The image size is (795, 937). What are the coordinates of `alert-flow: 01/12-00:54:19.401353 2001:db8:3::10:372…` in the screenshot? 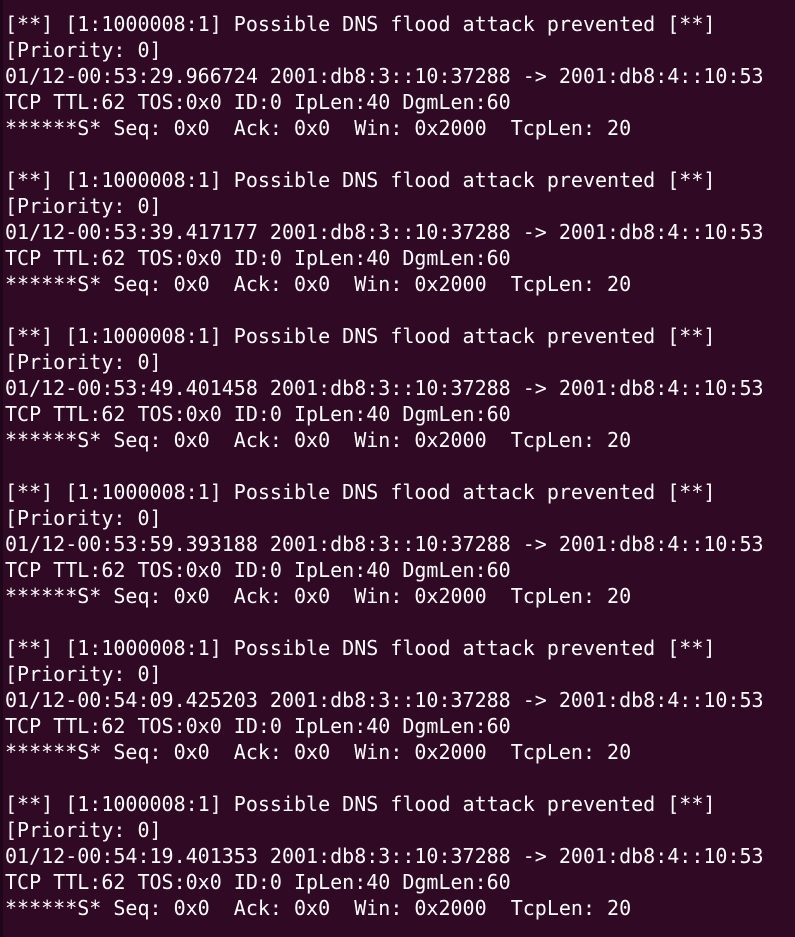 It's located at (384, 856).